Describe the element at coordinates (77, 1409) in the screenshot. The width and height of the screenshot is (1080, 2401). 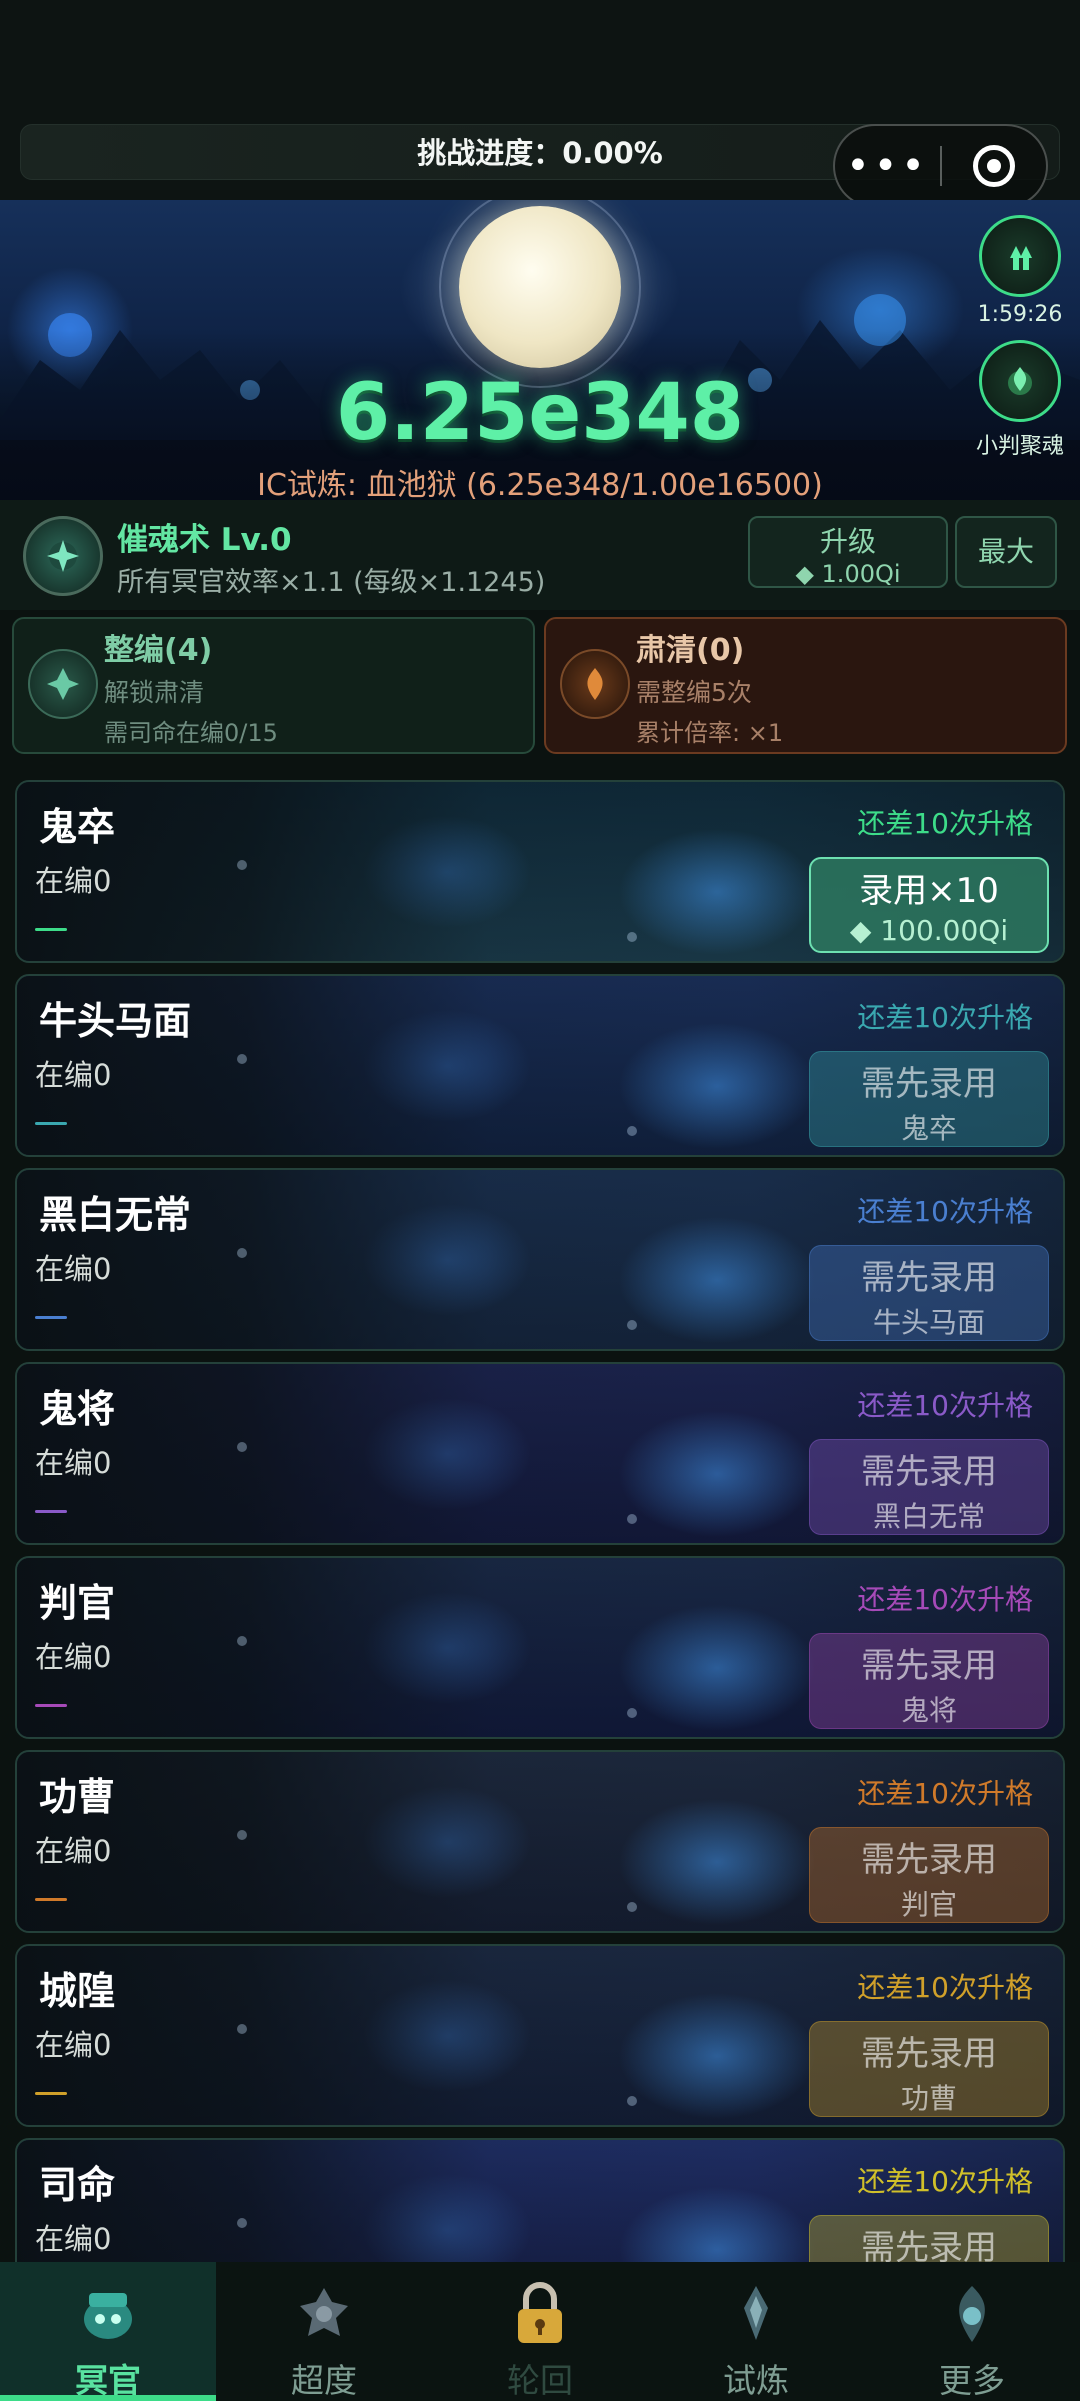
I see `unit-name: 鬼将` at that location.